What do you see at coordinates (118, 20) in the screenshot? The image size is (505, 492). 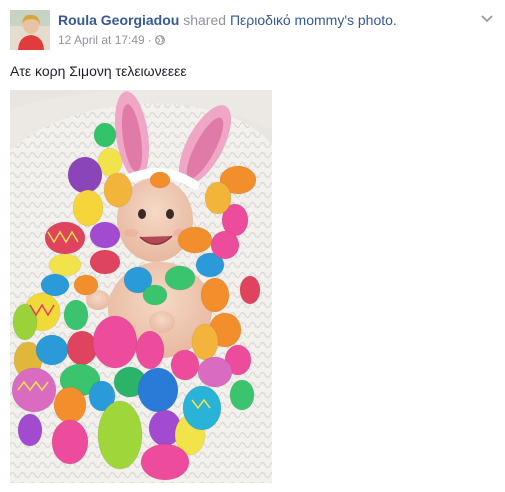 I see `author-name-link: Roula Georgiadou` at bounding box center [118, 20].